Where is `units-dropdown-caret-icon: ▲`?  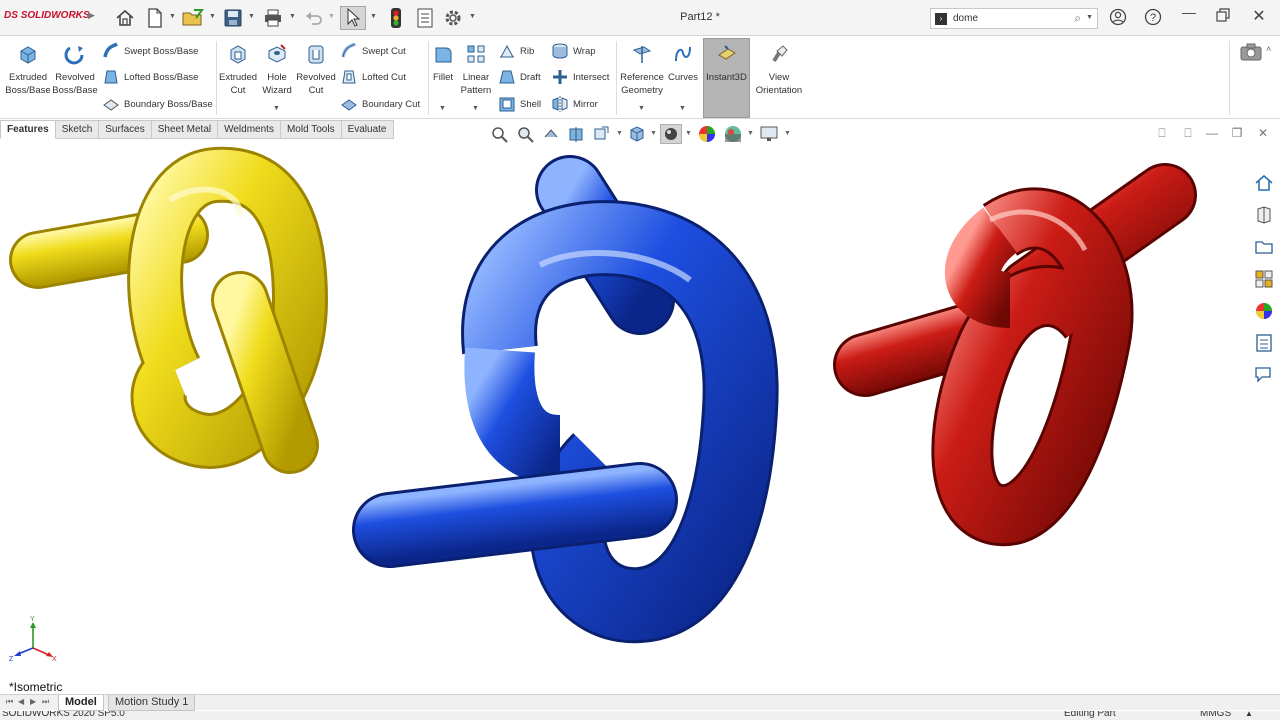
units-dropdown-caret-icon: ▲ is located at coordinates (1249, 714).